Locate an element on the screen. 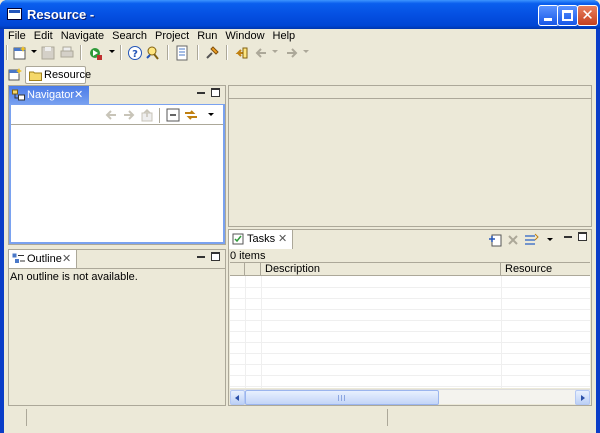 Image resolution: width=600 pixels, height=433 pixels. add-task-icon is located at coordinates (495, 240).